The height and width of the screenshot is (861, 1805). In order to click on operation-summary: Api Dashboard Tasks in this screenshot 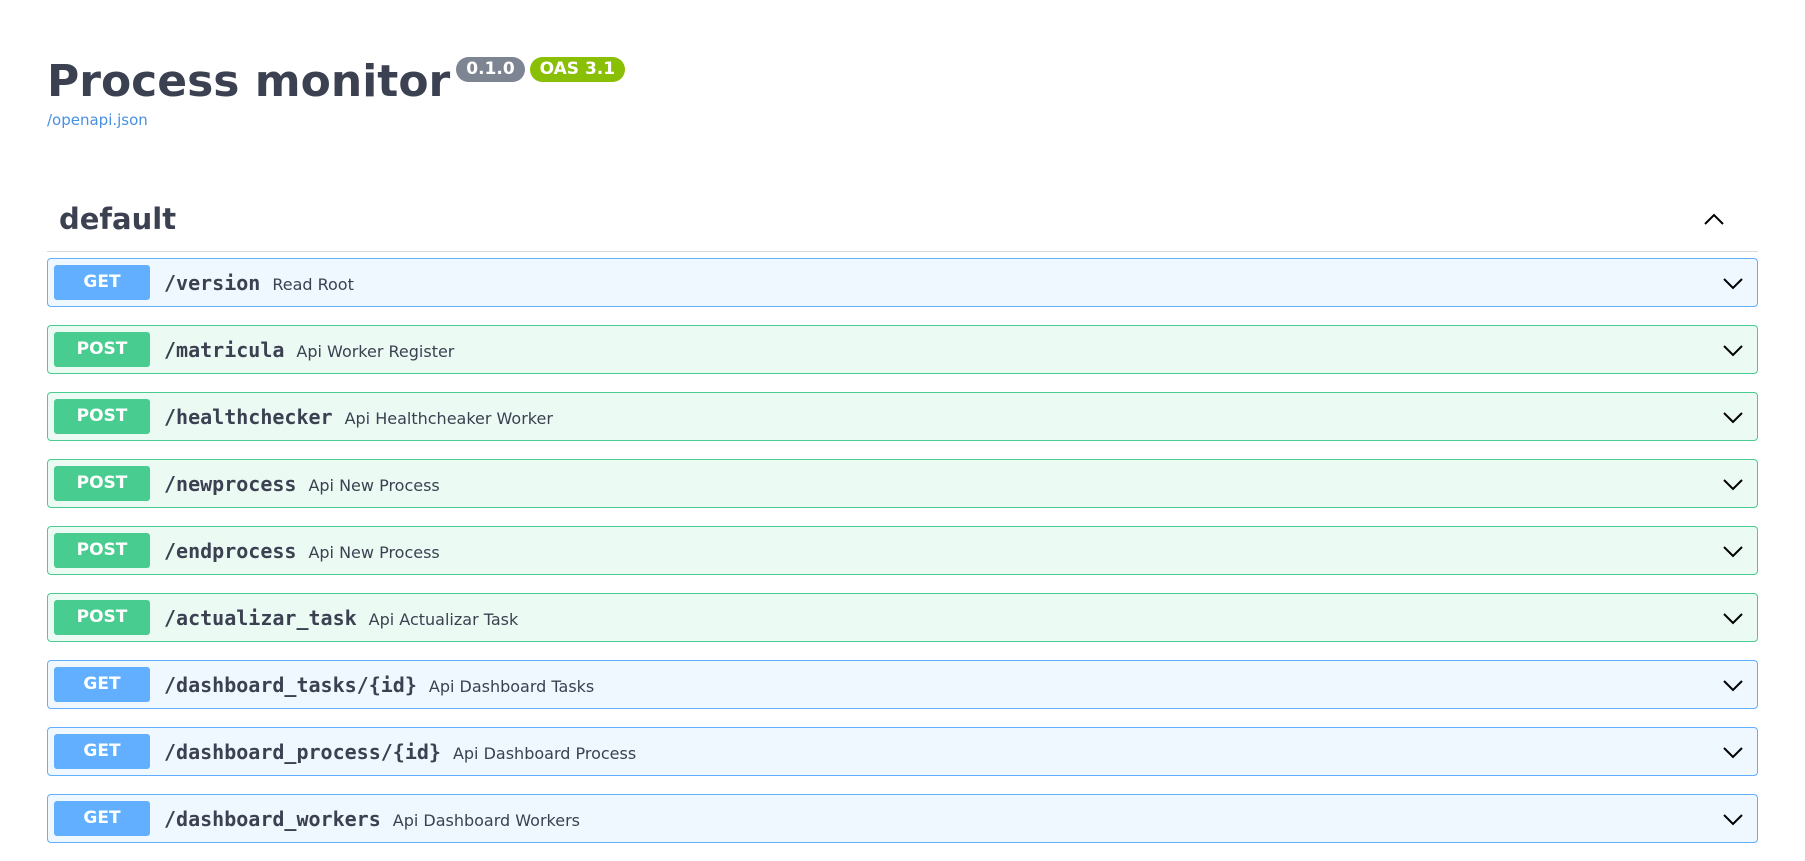, I will do `click(511, 686)`.